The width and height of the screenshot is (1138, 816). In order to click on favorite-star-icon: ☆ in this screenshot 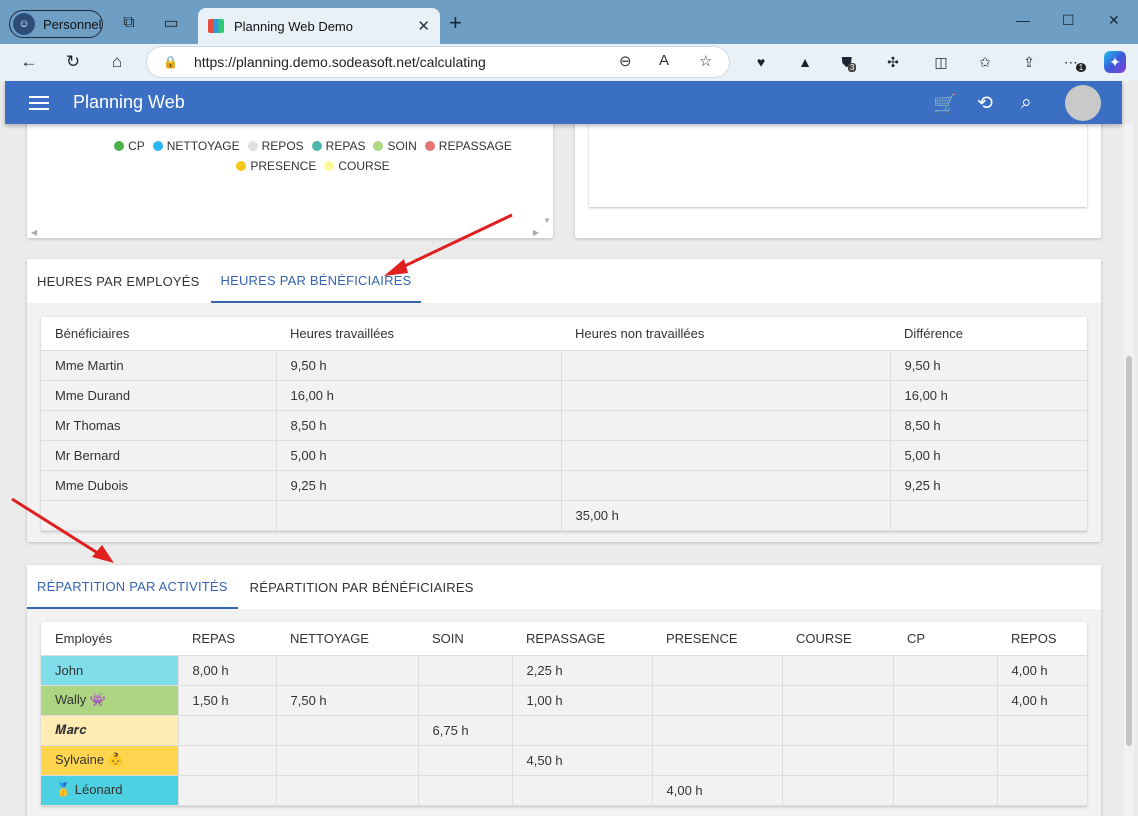, I will do `click(705, 61)`.